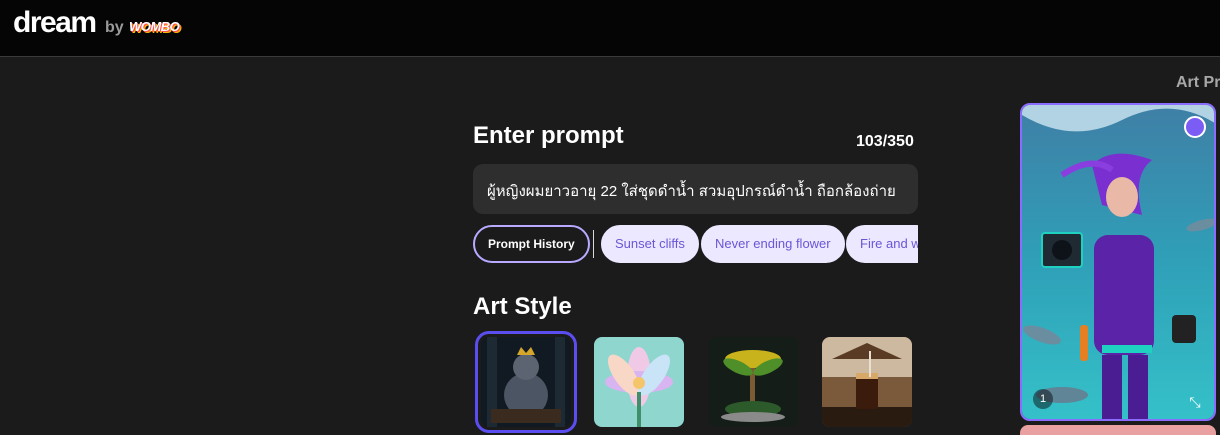 The height and width of the screenshot is (435, 1220). I want to click on palm-image, so click(753, 382).